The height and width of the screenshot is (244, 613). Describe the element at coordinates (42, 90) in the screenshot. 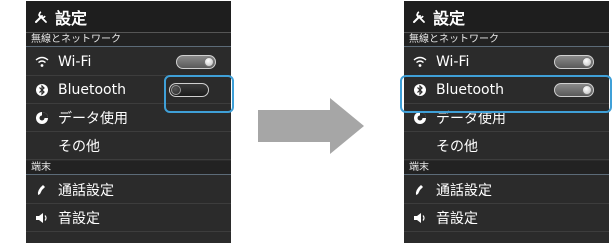

I see `bluetooth-icon` at that location.